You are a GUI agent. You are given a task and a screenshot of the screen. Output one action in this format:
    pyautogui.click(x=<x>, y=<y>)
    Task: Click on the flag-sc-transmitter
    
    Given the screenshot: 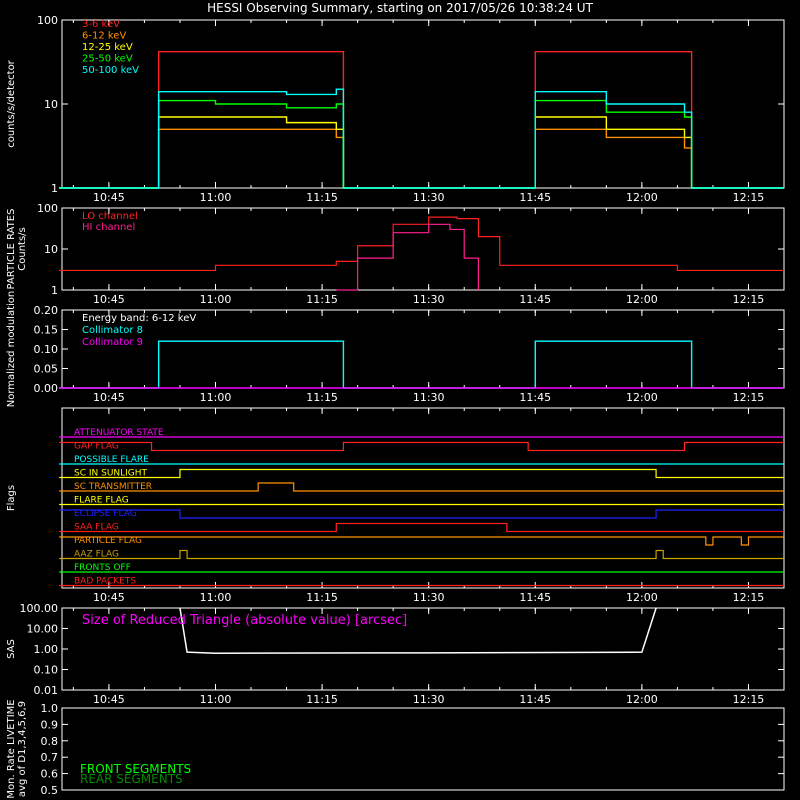 What is the action you would take?
    pyautogui.click(x=421, y=487)
    